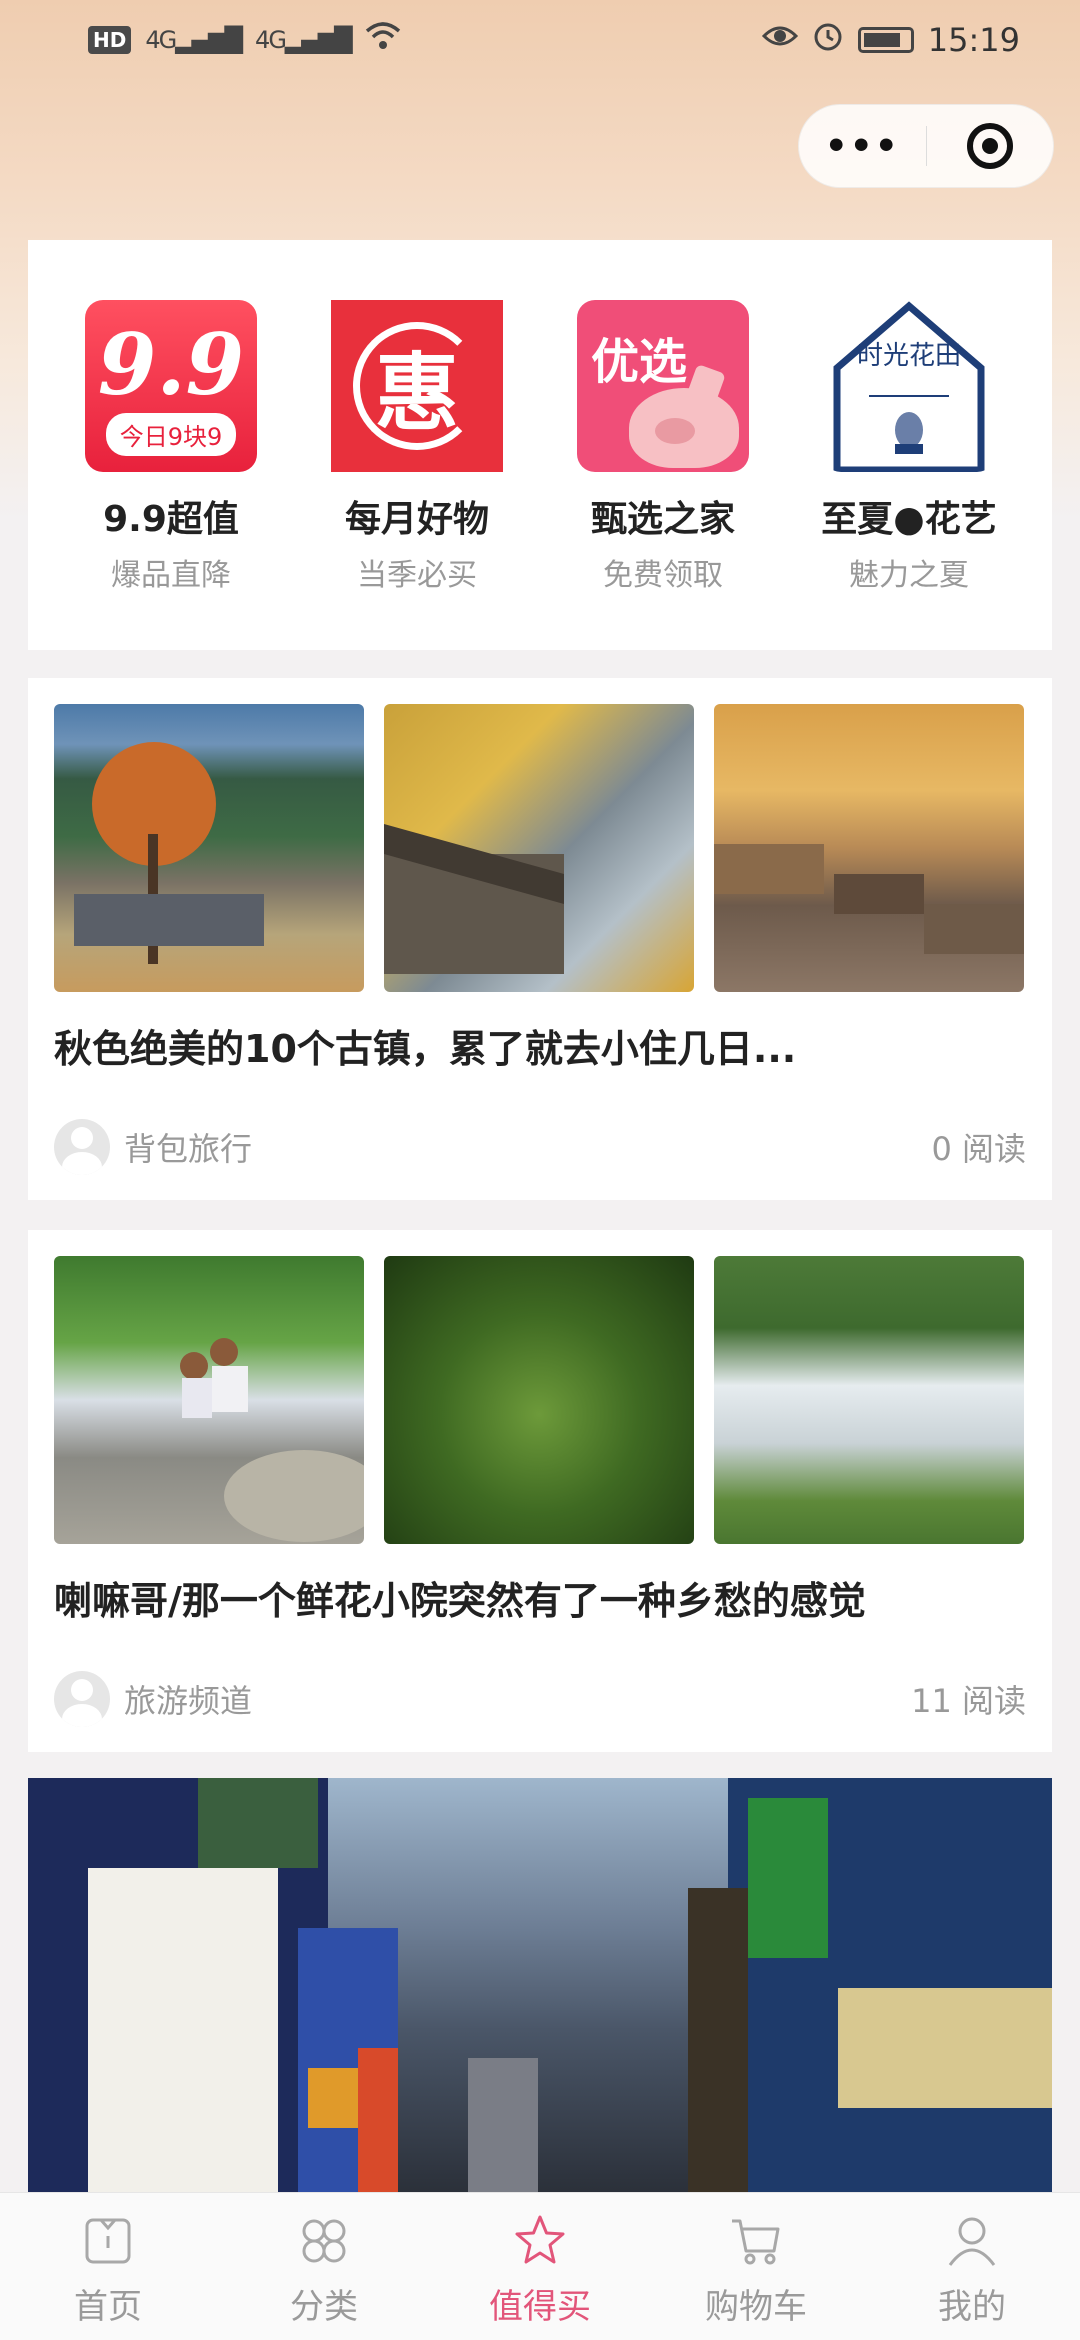  What do you see at coordinates (639, 362) in the screenshot?
I see `youxuan-icon-text: 优选` at bounding box center [639, 362].